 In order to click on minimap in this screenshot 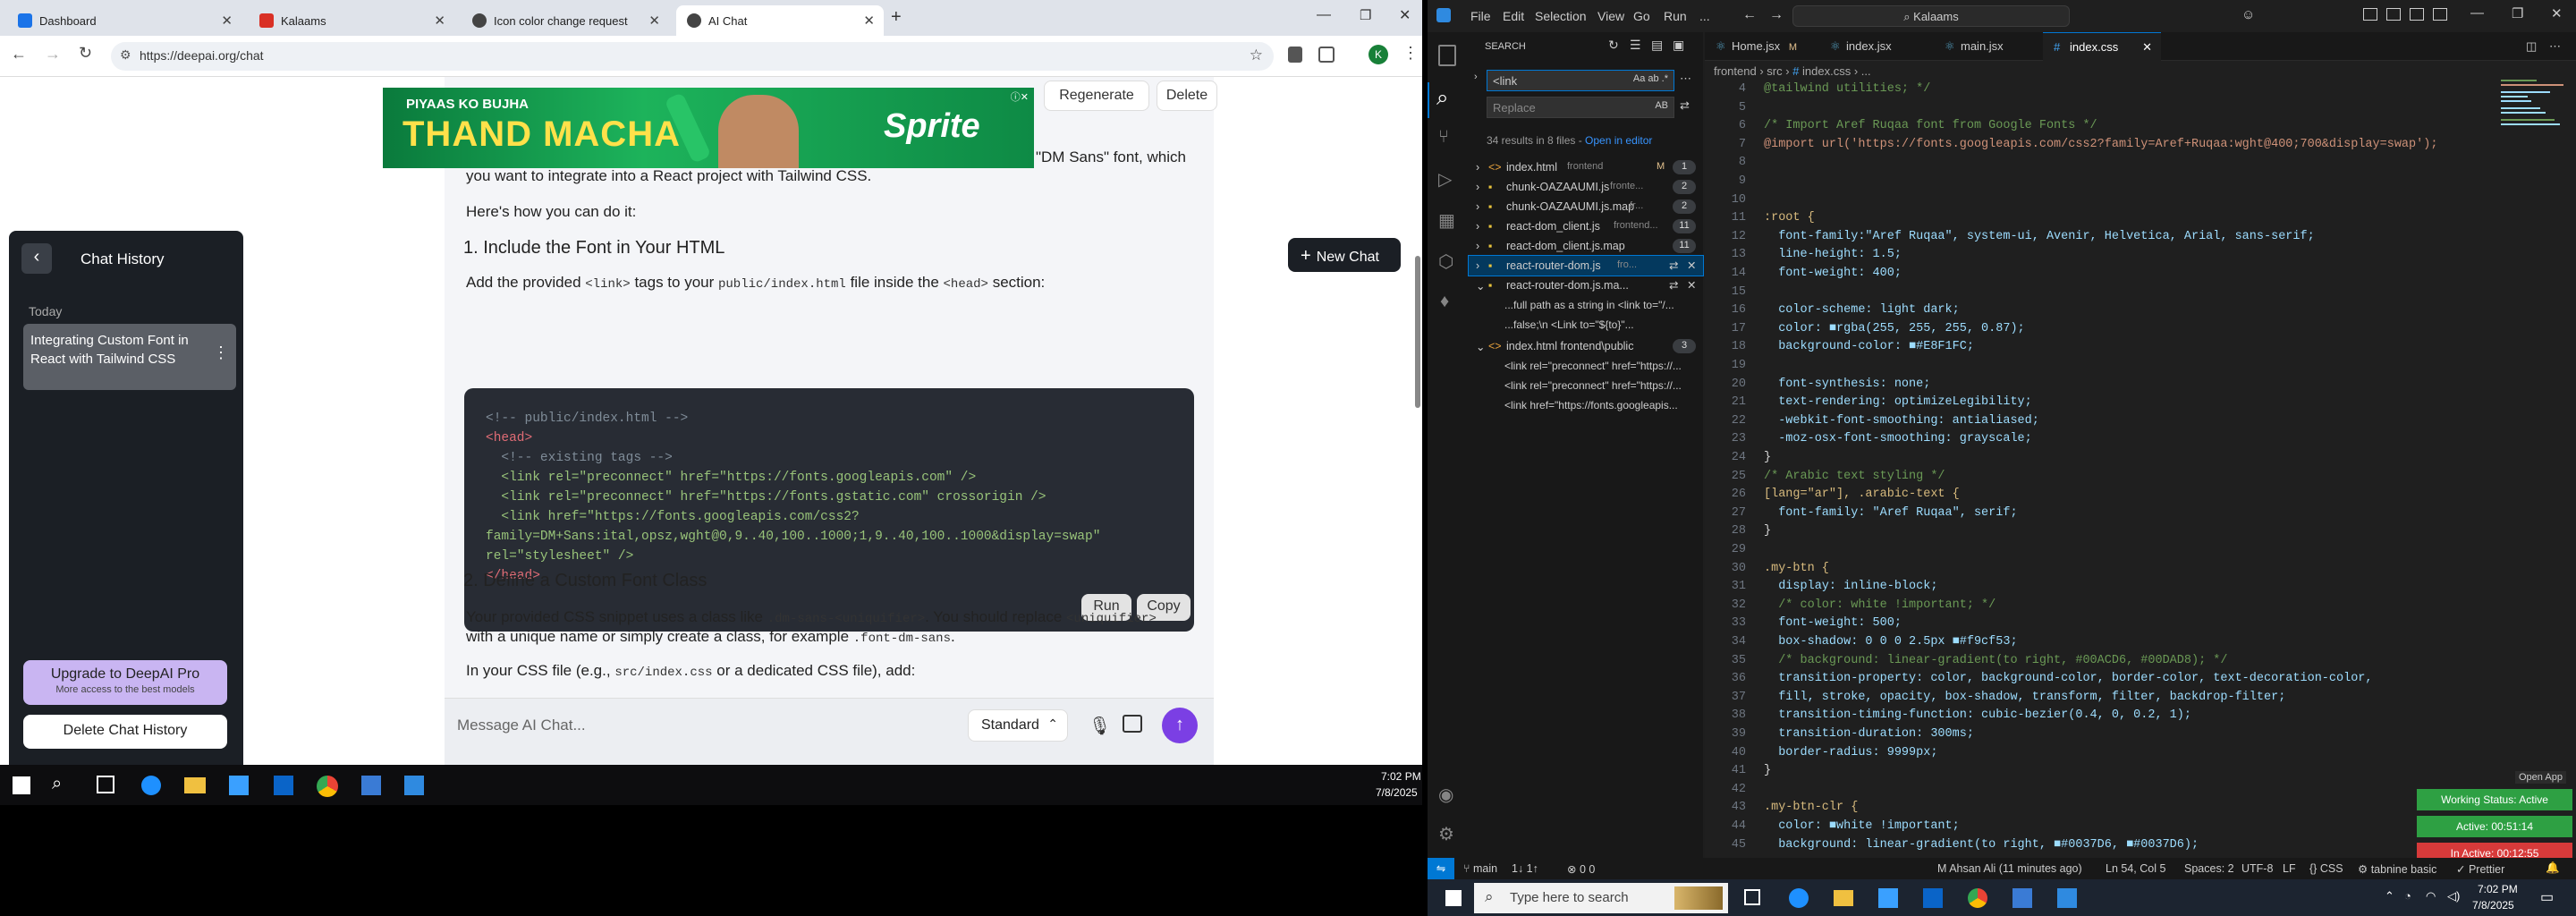, I will do `click(2536, 139)`.